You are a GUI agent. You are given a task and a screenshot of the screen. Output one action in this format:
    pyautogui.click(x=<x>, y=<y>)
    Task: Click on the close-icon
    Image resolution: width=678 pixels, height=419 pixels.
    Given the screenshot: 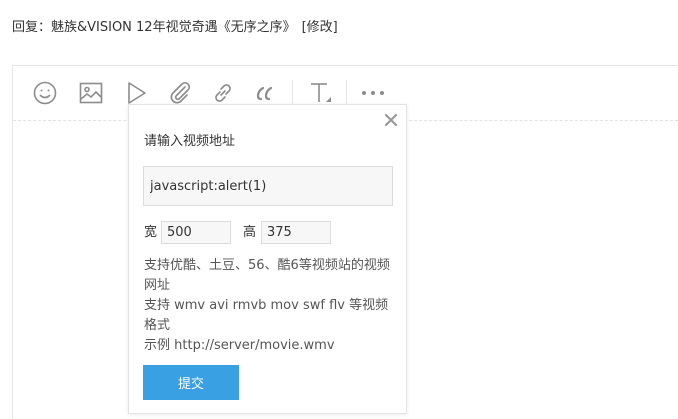 What is the action you would take?
    pyautogui.click(x=391, y=120)
    